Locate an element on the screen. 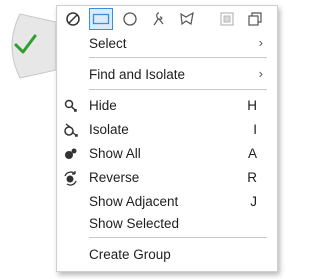 This screenshot has width=320, height=279. copy-button is located at coordinates (255, 19).